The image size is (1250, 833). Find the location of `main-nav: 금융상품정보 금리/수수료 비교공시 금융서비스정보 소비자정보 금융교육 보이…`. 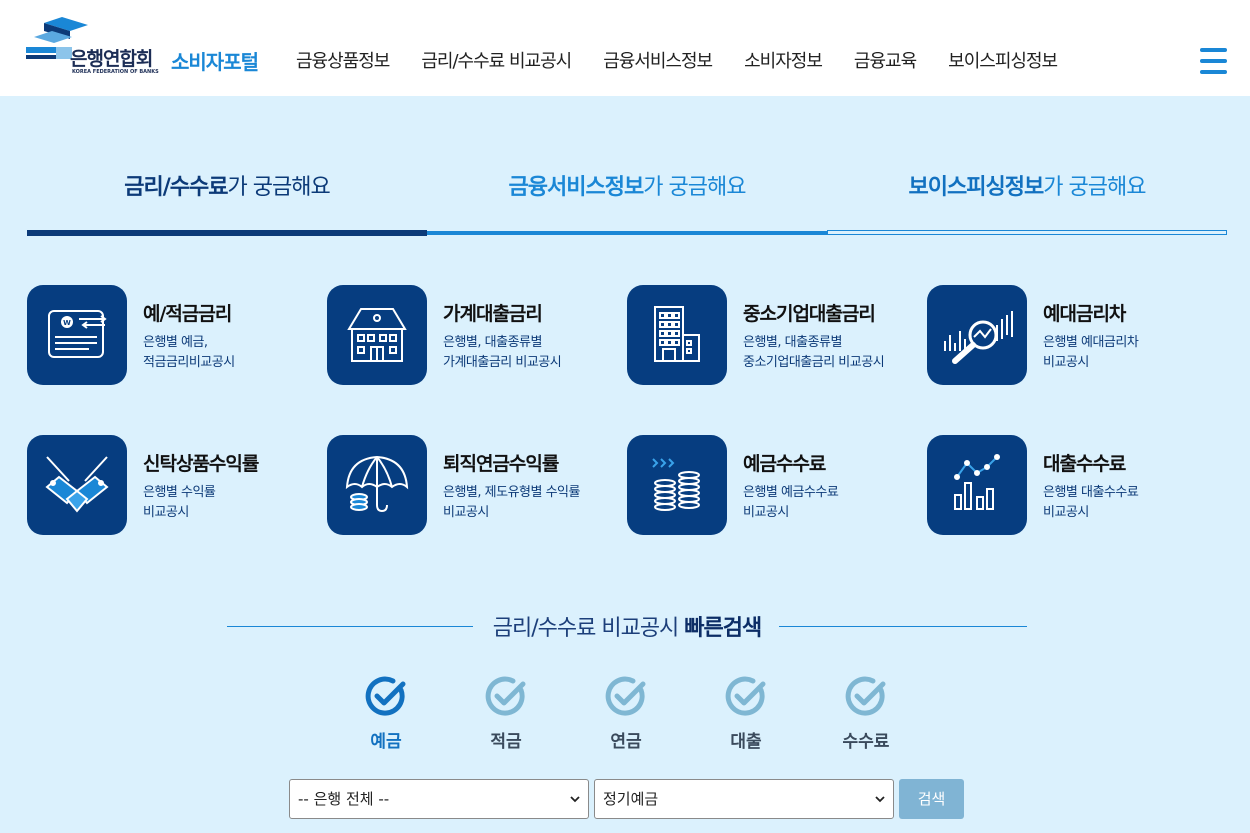

main-nav: 금융상품정보 금리/수수료 비교공시 금융서비스정보 소비자정보 금융교육 보이… is located at coordinates (692, 60).